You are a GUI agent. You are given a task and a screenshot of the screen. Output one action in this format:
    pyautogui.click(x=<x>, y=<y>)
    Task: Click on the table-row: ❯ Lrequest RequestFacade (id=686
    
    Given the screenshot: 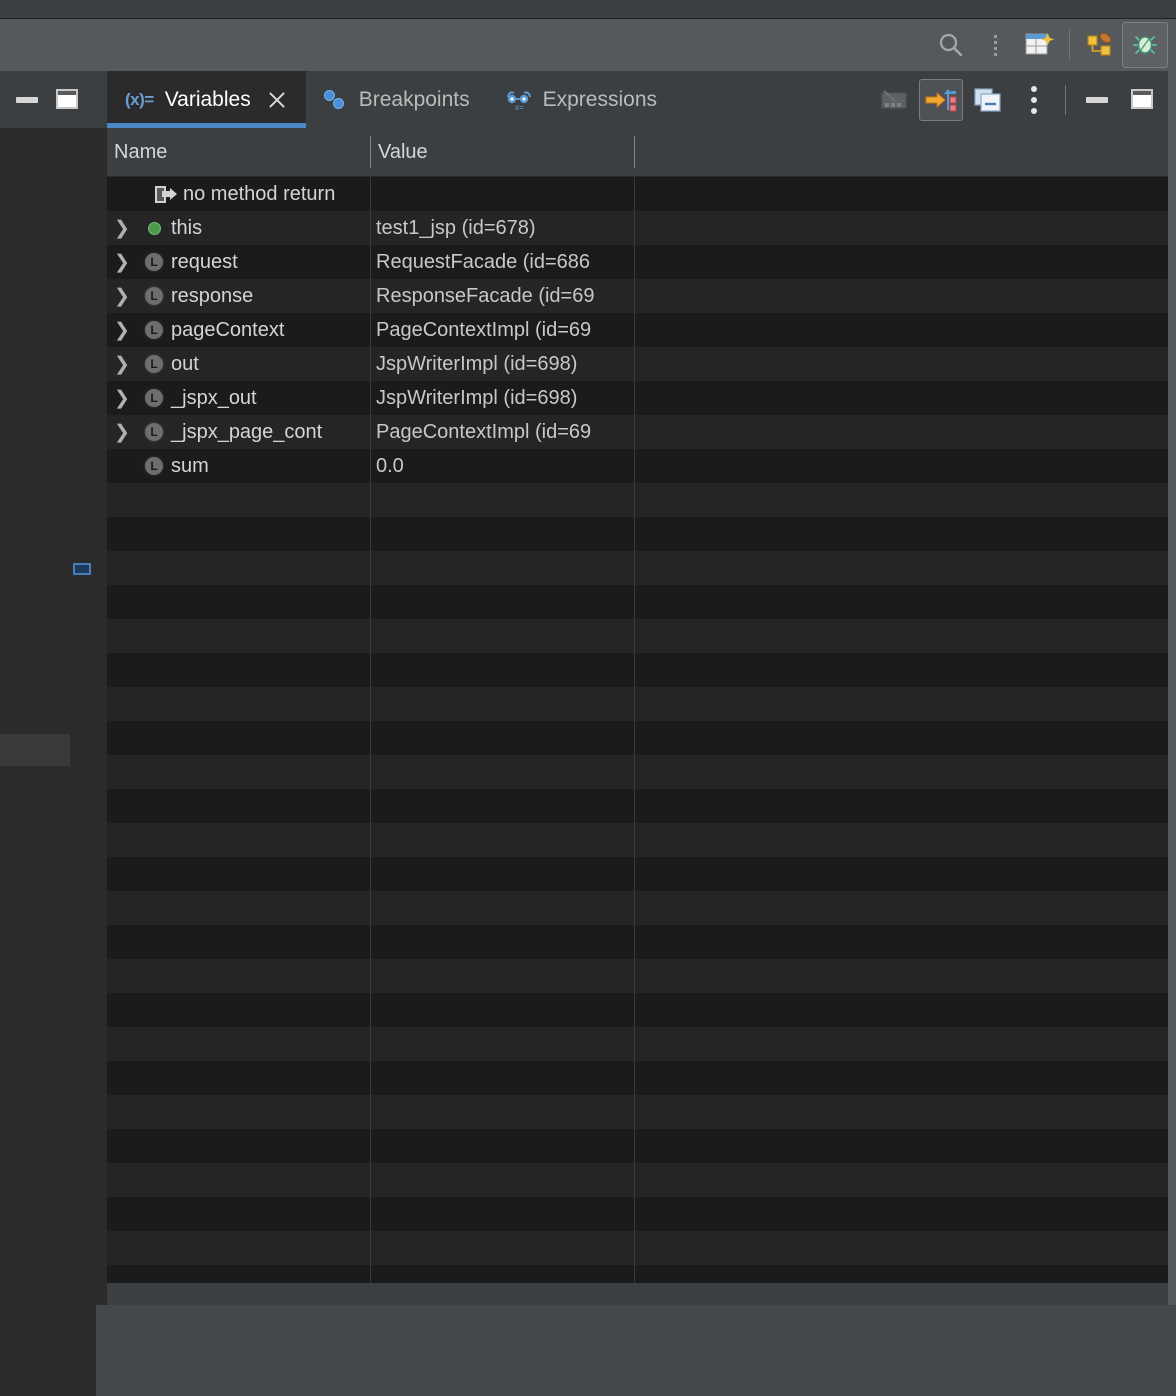 What is the action you would take?
    pyautogui.click(x=637, y=262)
    